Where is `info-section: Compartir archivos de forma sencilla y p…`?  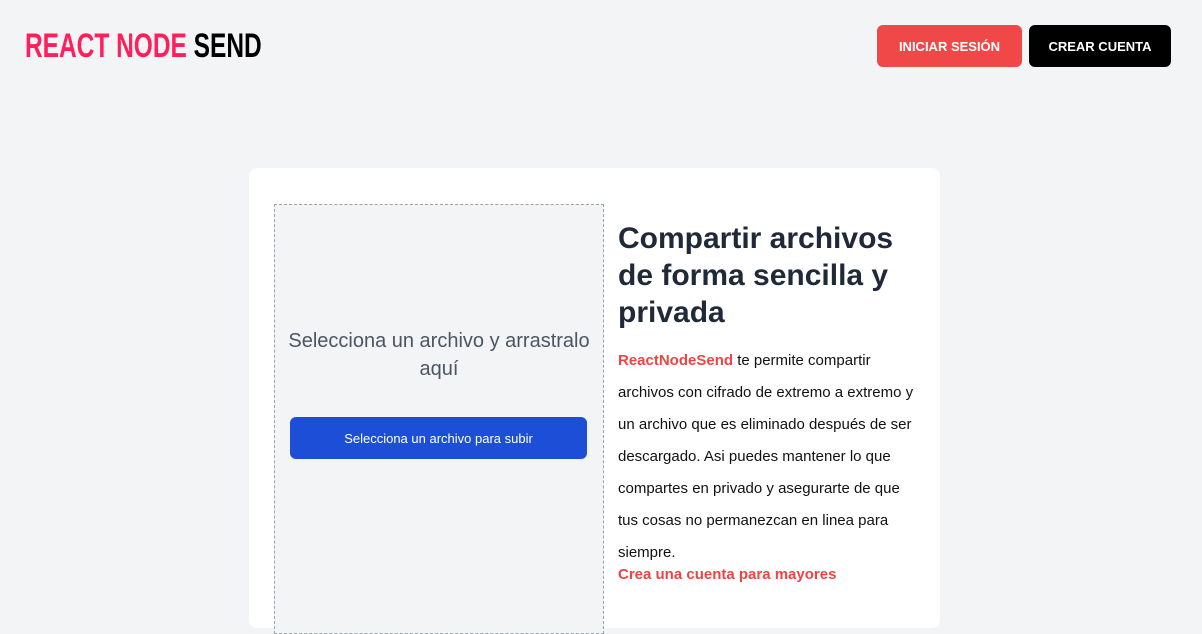 info-section: Compartir archivos de forma sencilla y p… is located at coordinates (768, 402).